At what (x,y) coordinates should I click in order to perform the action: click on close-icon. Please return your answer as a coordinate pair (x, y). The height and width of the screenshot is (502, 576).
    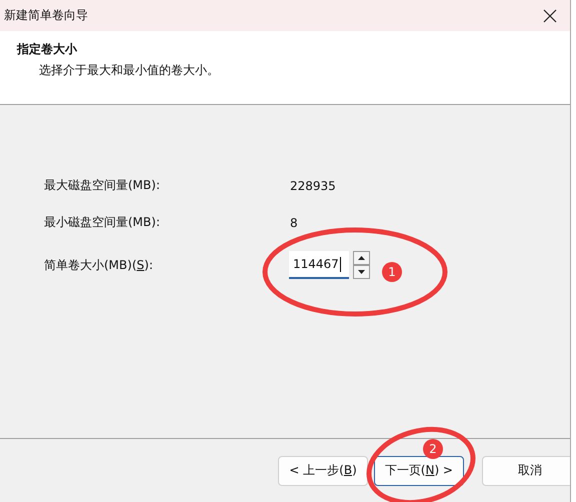
    Looking at the image, I should click on (550, 15).